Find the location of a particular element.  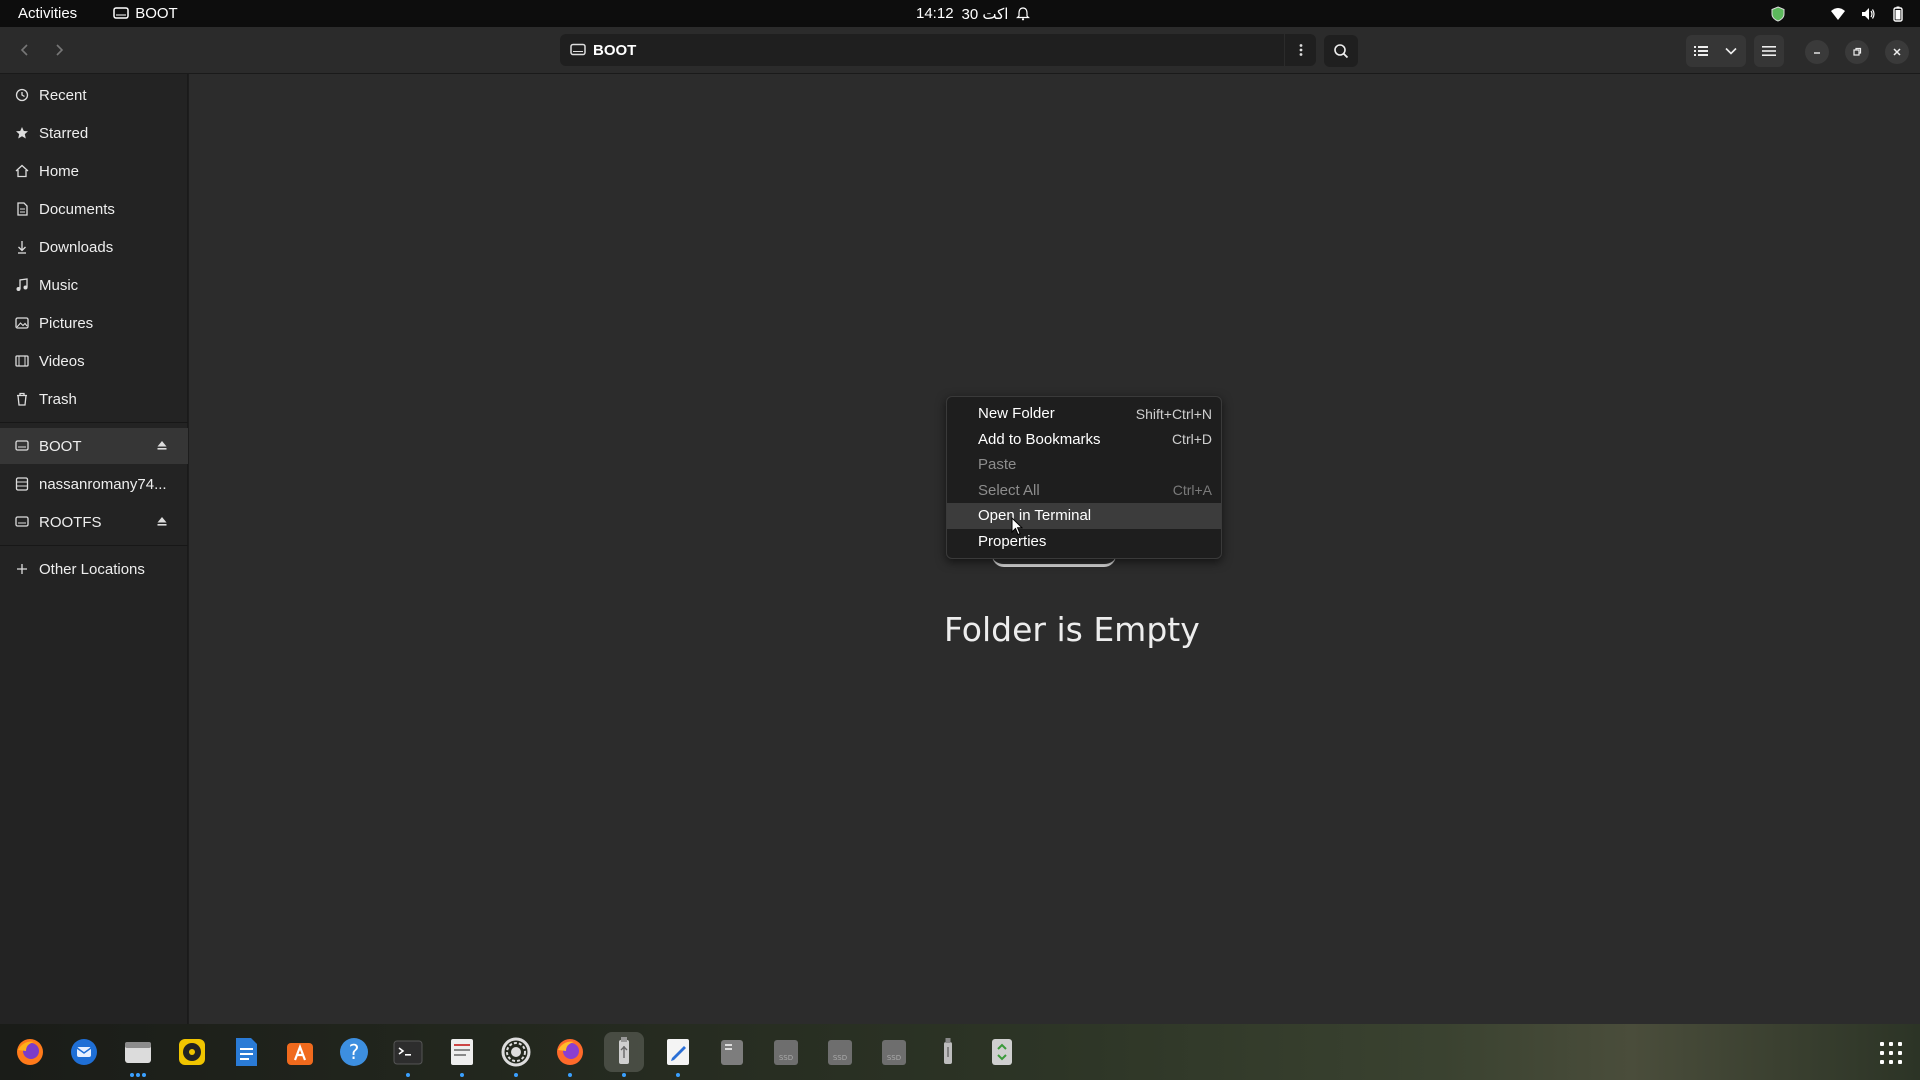

menu-item-open-in-terminal: Open in Terminal is located at coordinates (1084, 516).